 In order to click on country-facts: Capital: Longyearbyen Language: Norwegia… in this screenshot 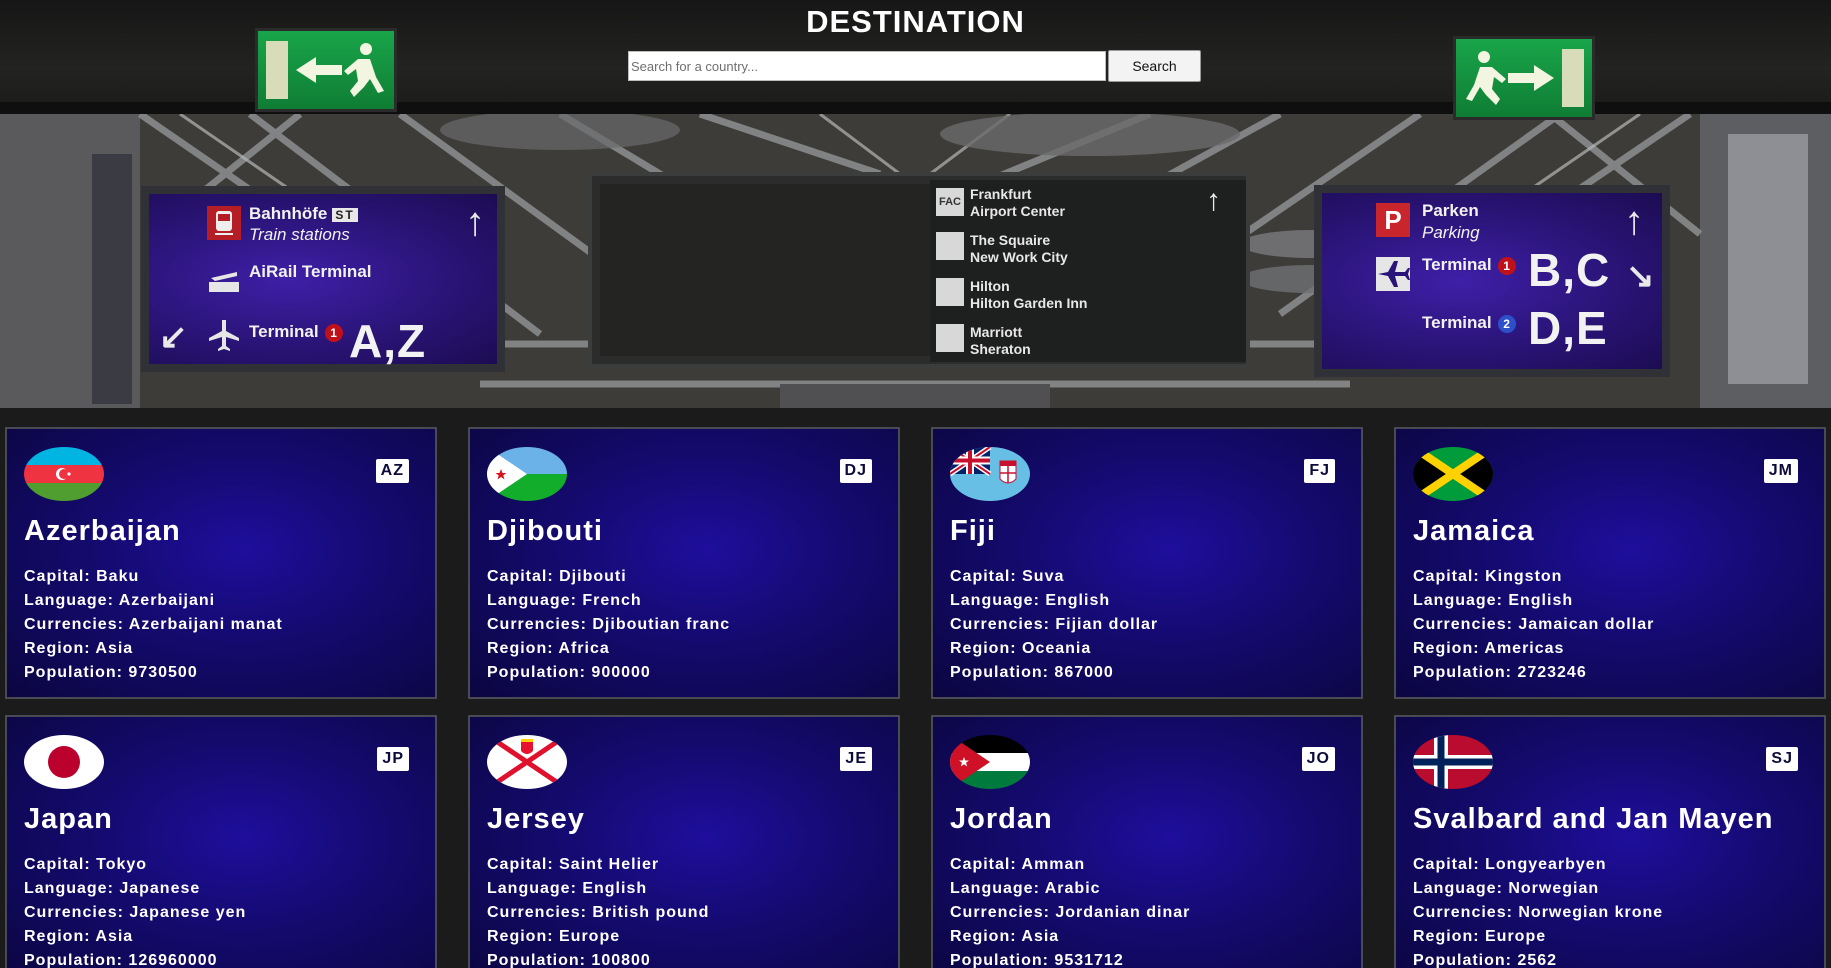, I will do `click(1538, 910)`.